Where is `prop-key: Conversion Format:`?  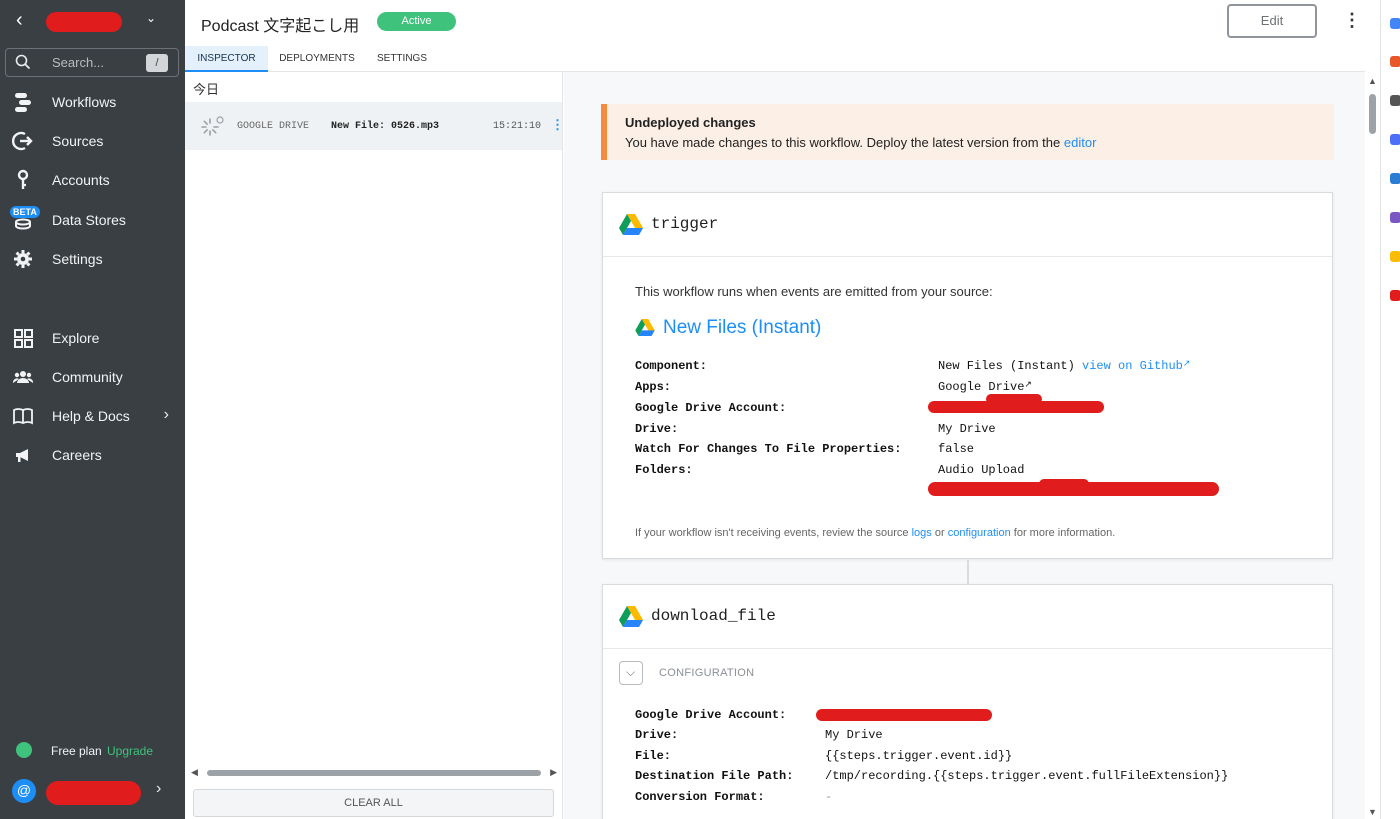 prop-key: Conversion Format: is located at coordinates (700, 797).